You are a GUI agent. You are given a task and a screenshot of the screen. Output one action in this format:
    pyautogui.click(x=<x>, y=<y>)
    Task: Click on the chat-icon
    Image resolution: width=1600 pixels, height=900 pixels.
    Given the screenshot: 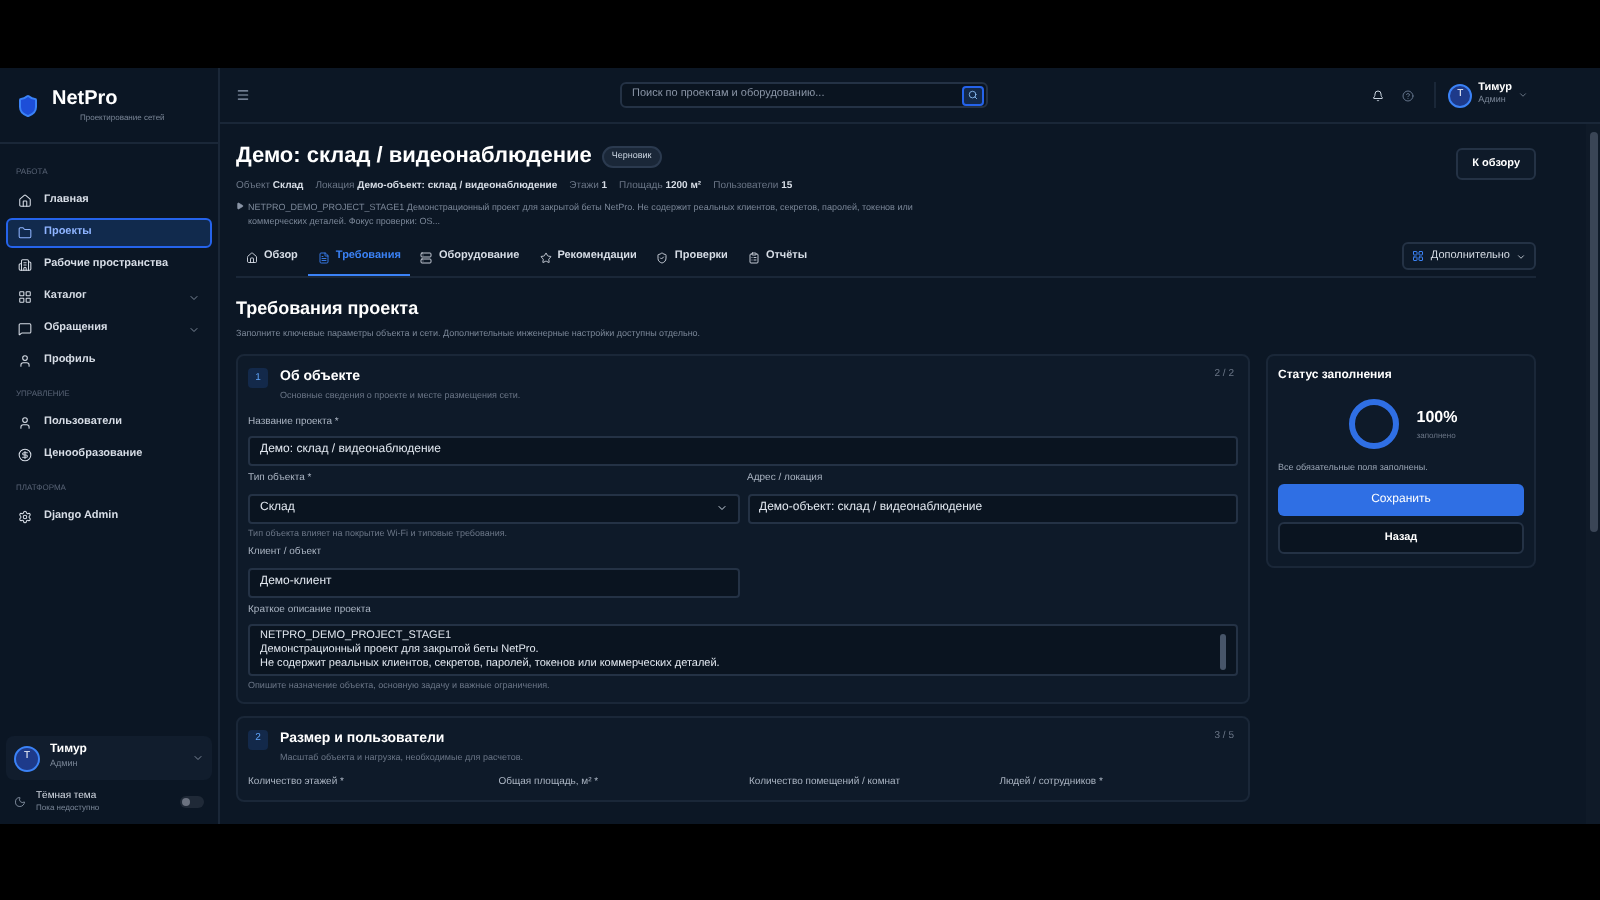 What is the action you would take?
    pyautogui.click(x=25, y=329)
    